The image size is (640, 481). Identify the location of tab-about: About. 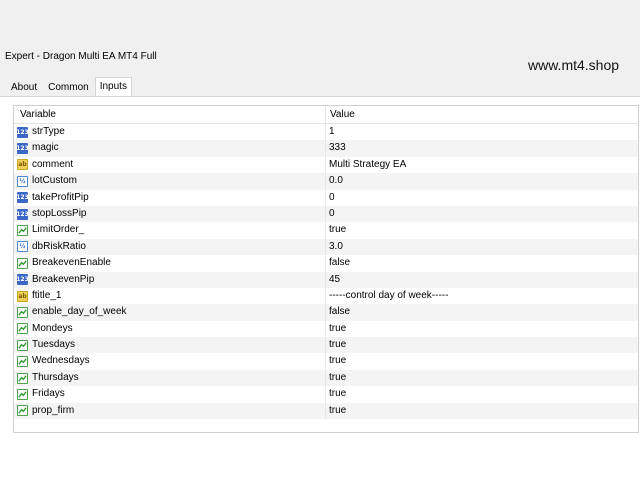
(24, 87).